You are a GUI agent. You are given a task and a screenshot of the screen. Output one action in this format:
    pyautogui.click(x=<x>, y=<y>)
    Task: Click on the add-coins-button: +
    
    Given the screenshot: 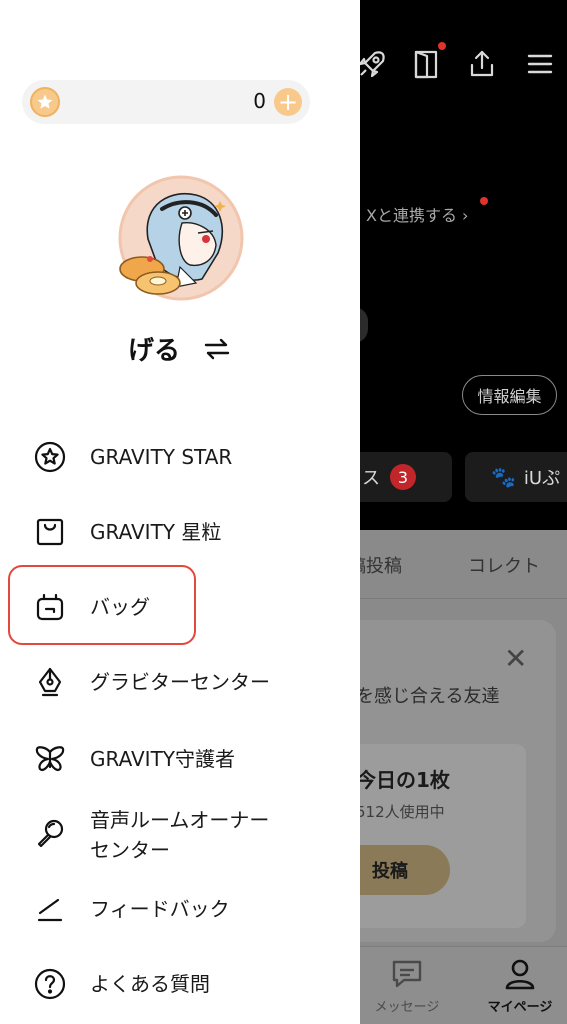 What is the action you would take?
    pyautogui.click(x=288, y=102)
    